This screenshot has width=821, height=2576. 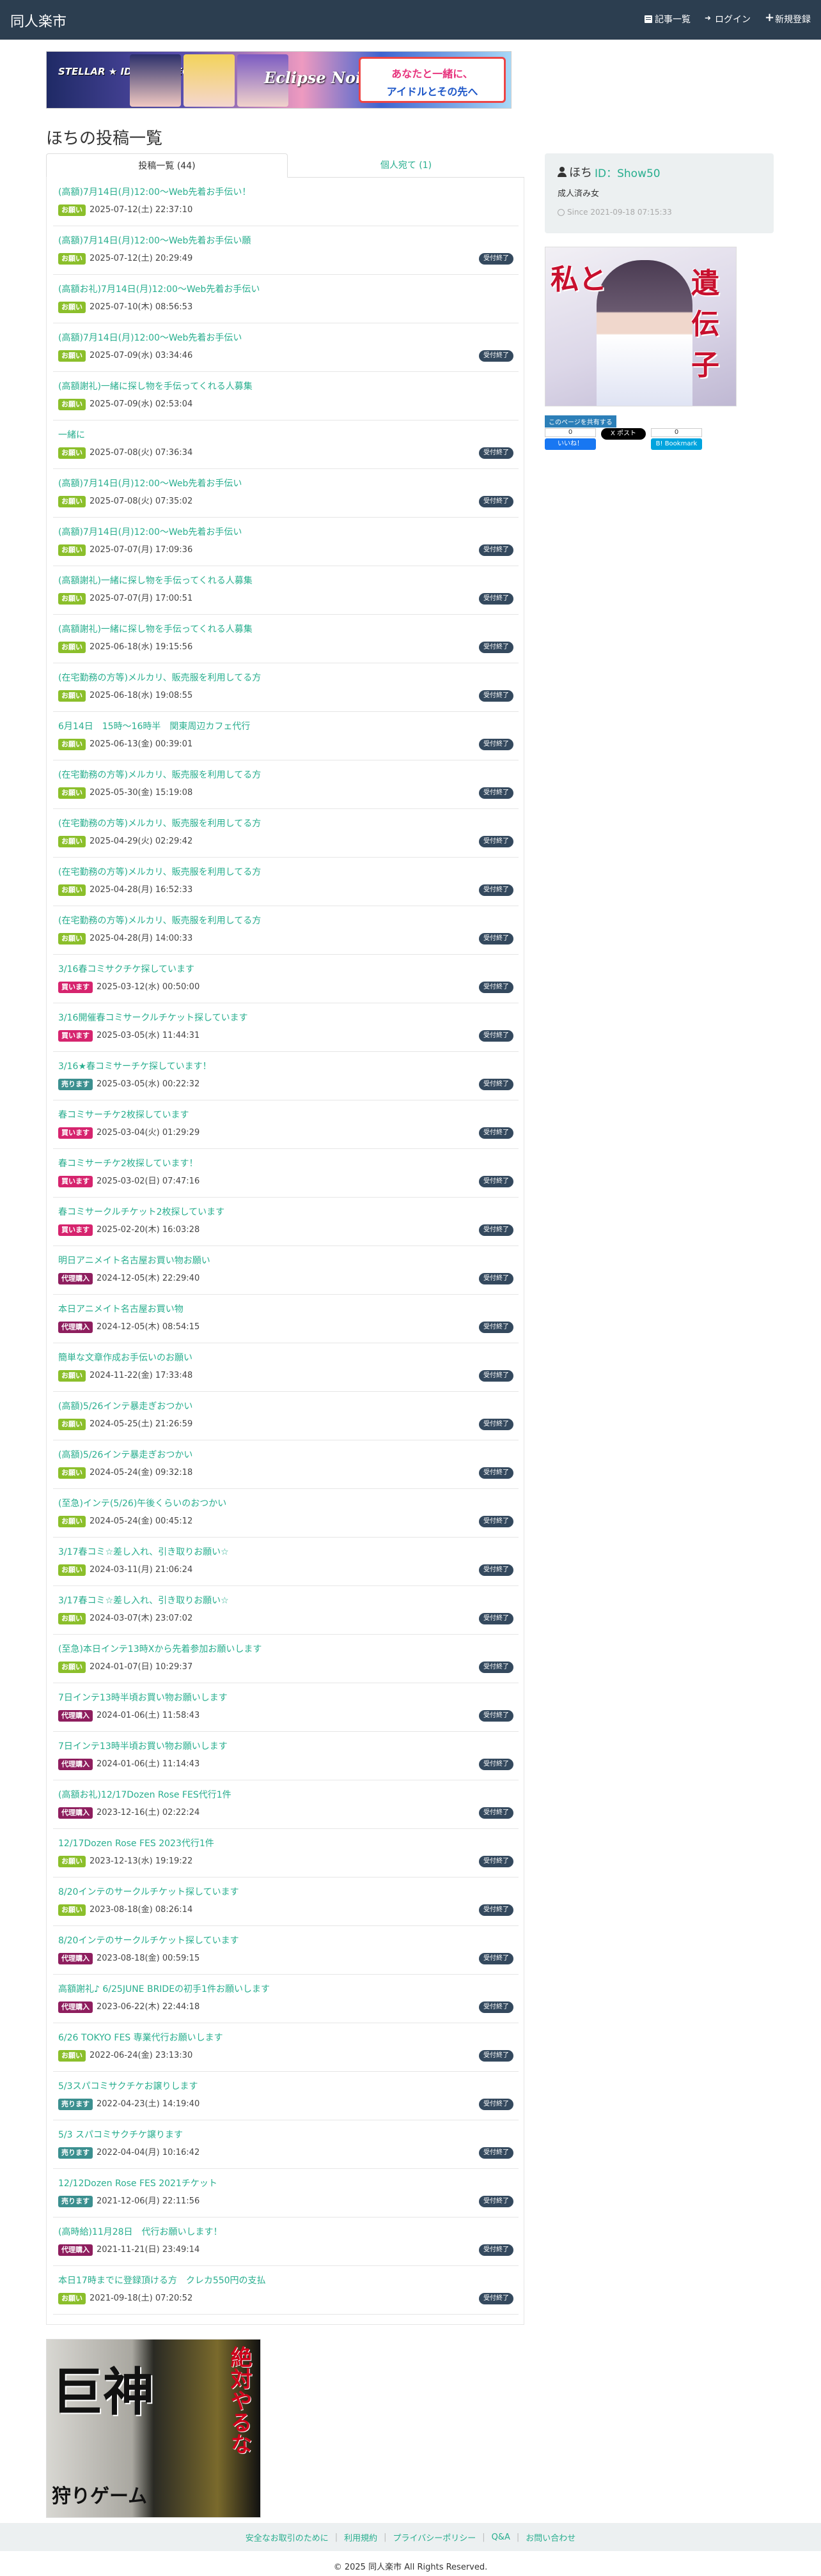 I want to click on facebook-like-button: いいね！, so click(x=570, y=444).